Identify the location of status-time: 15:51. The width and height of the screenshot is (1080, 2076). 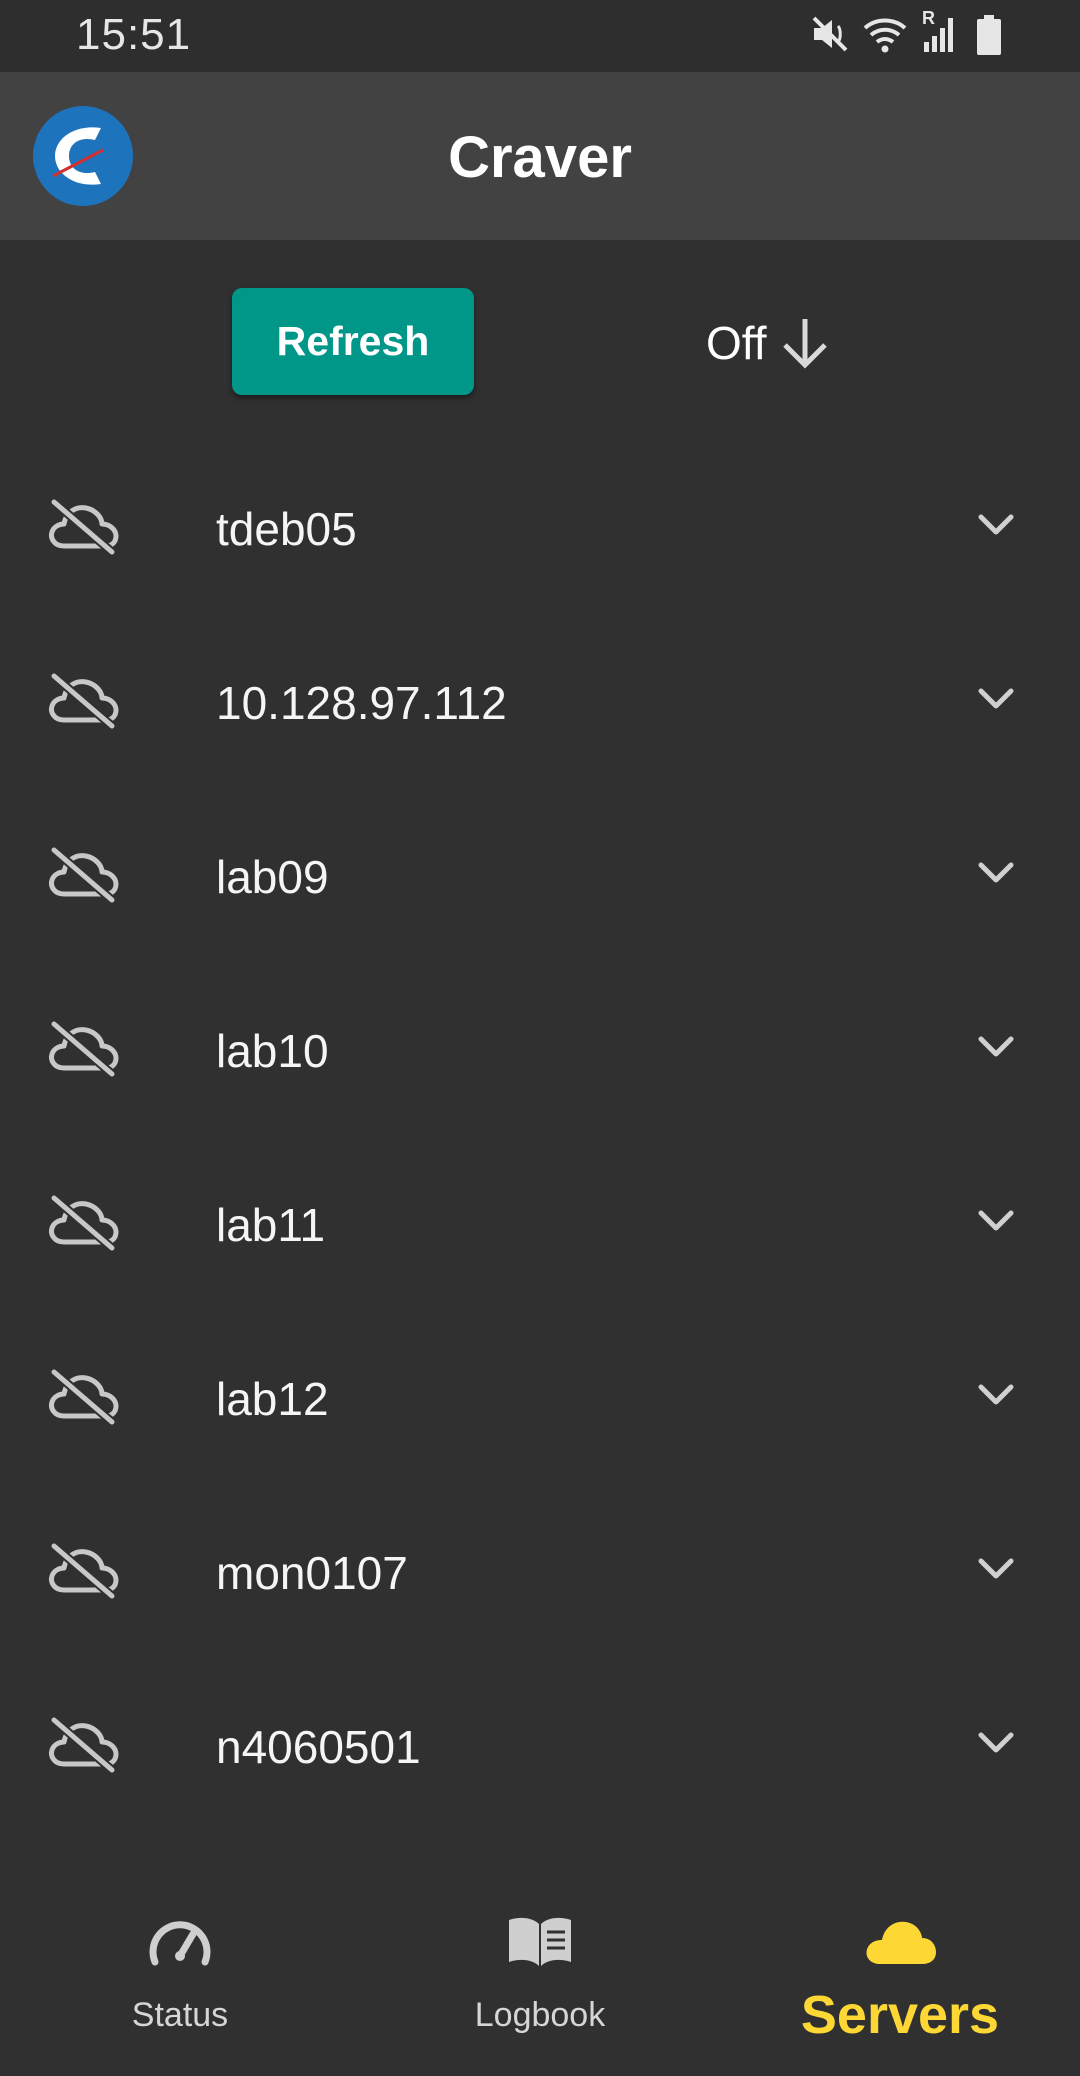
(134, 34).